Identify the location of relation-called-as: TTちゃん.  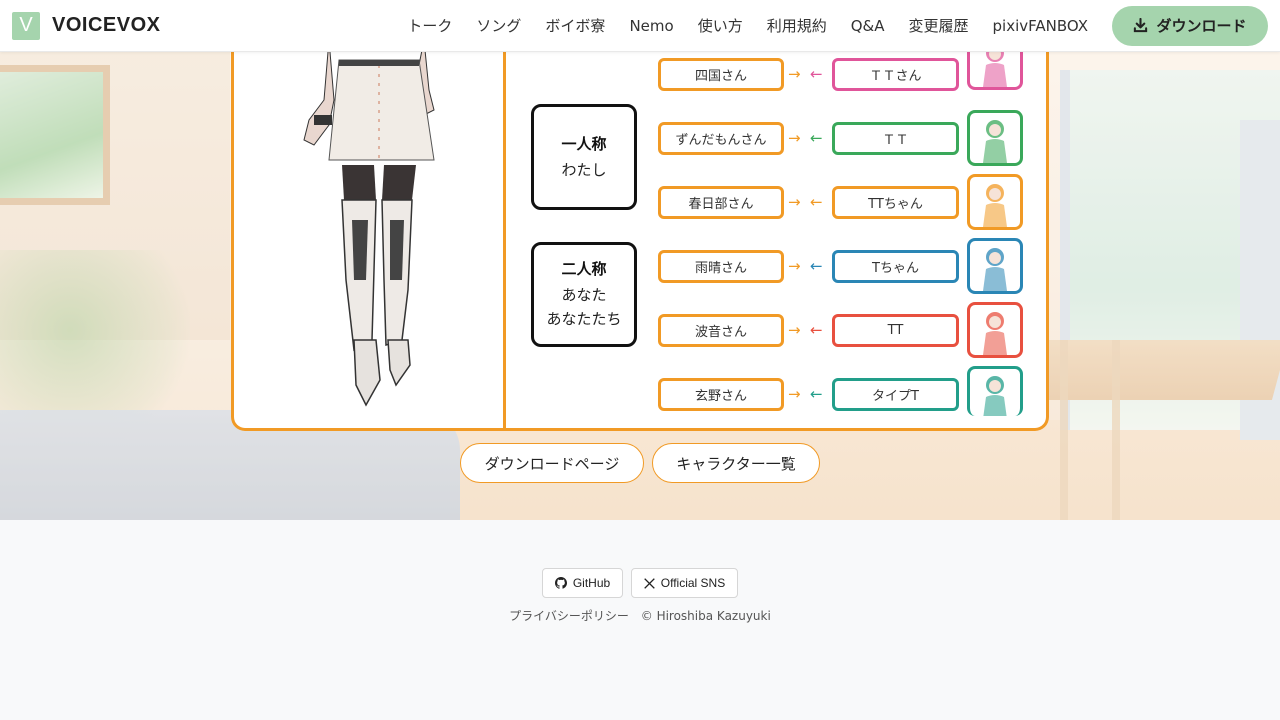
(895, 202).